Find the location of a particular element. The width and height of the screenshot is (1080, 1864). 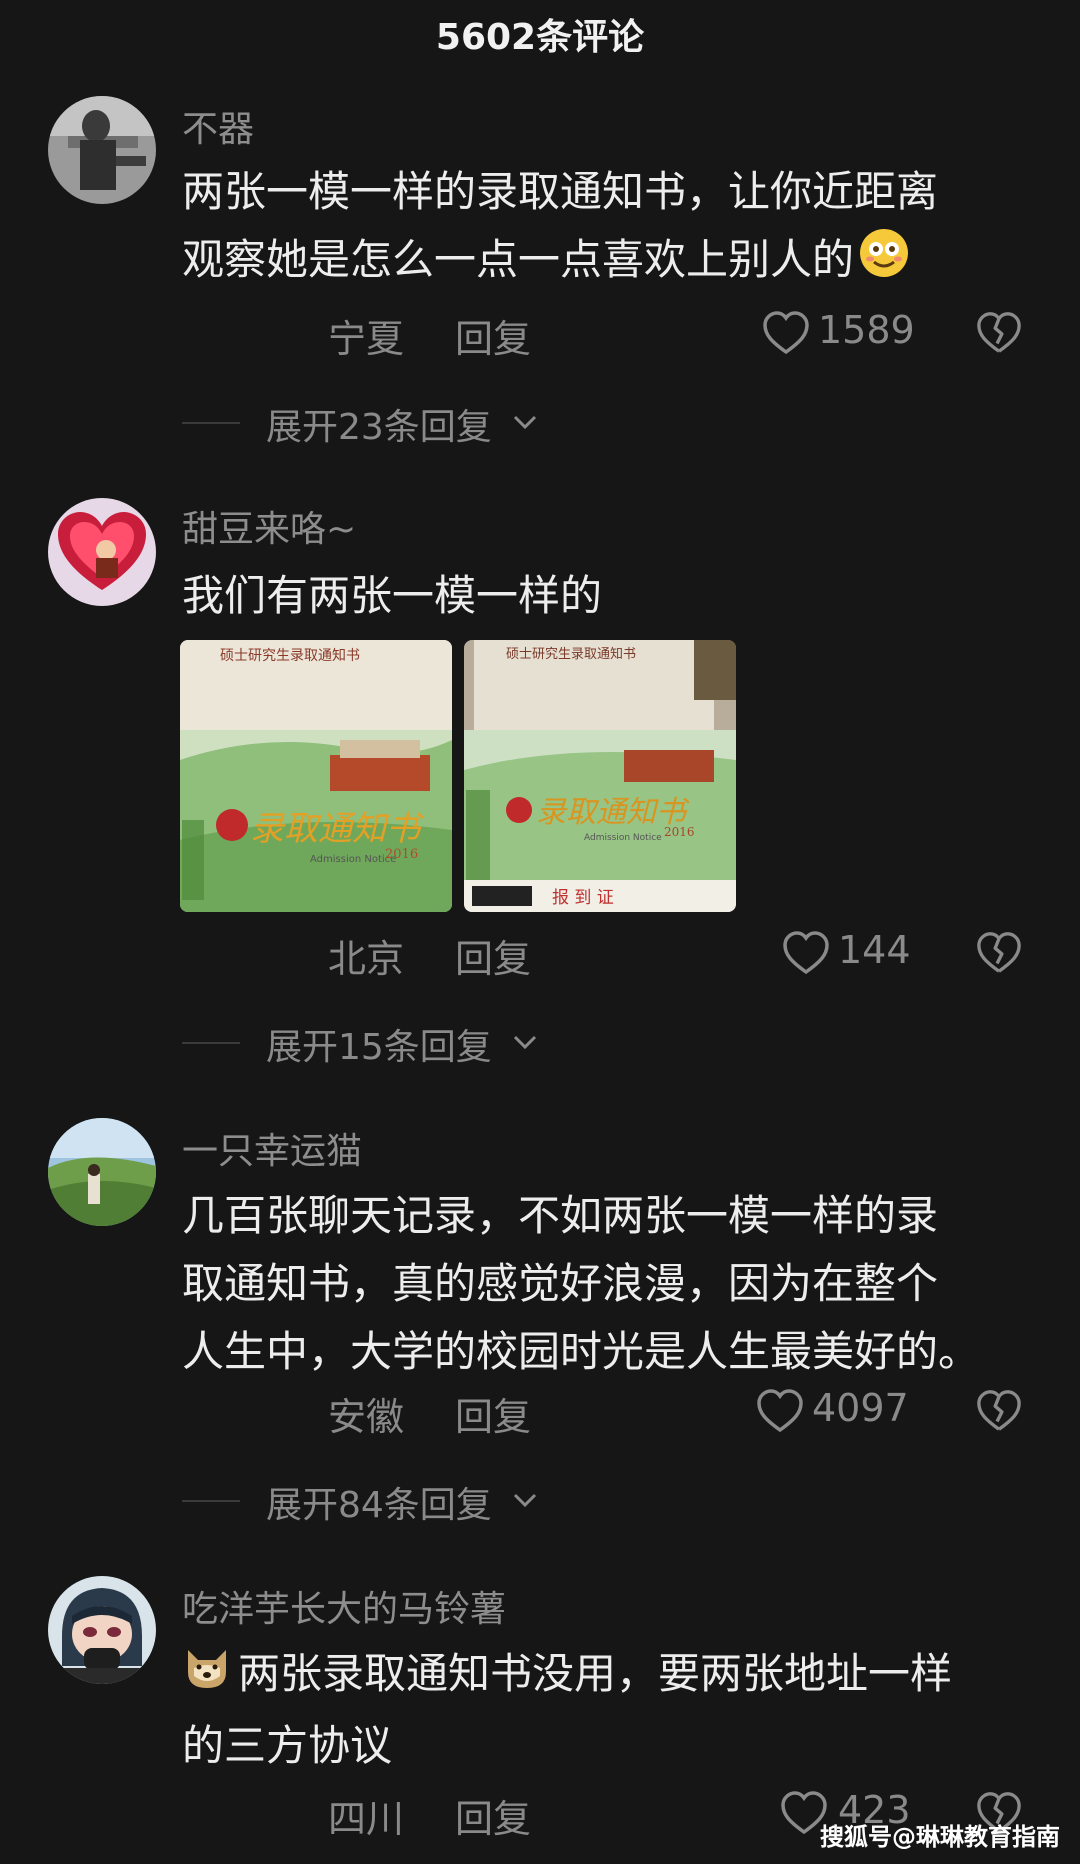

comment-text: 我们有两张一模一样的 is located at coordinates (602, 596).